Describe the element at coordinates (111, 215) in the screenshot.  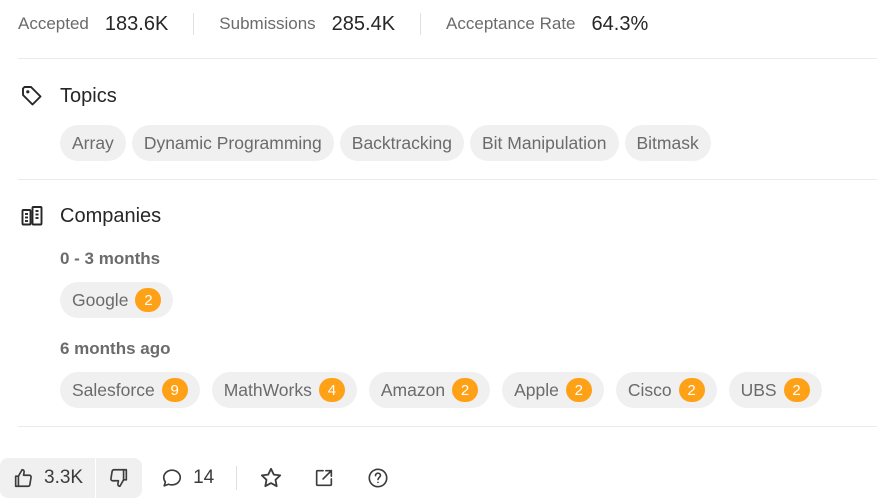
I see `section-title: Companies` at that location.